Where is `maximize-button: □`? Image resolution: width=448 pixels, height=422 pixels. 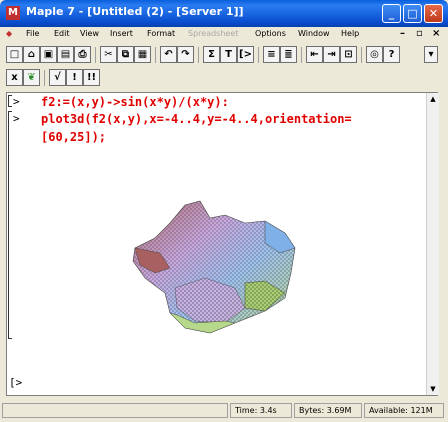 maximize-button: □ is located at coordinates (412, 13).